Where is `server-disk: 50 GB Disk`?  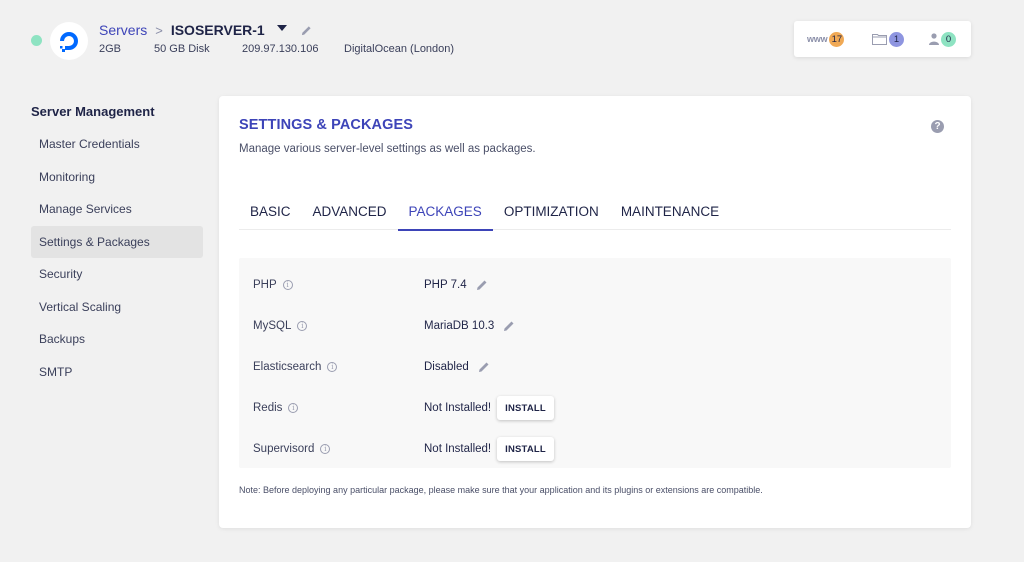 server-disk: 50 GB Disk is located at coordinates (182, 49).